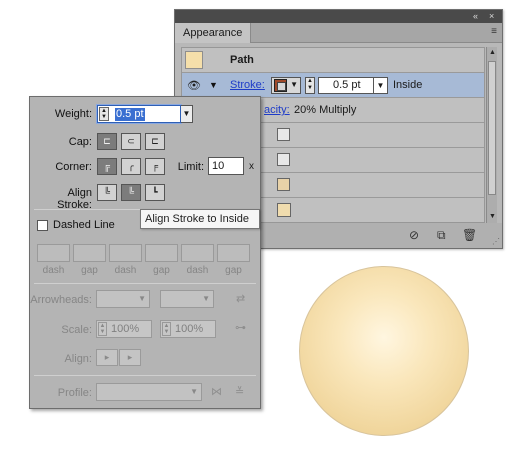 The image size is (528, 449). I want to click on stroke-swatch-icon, so click(280, 85).